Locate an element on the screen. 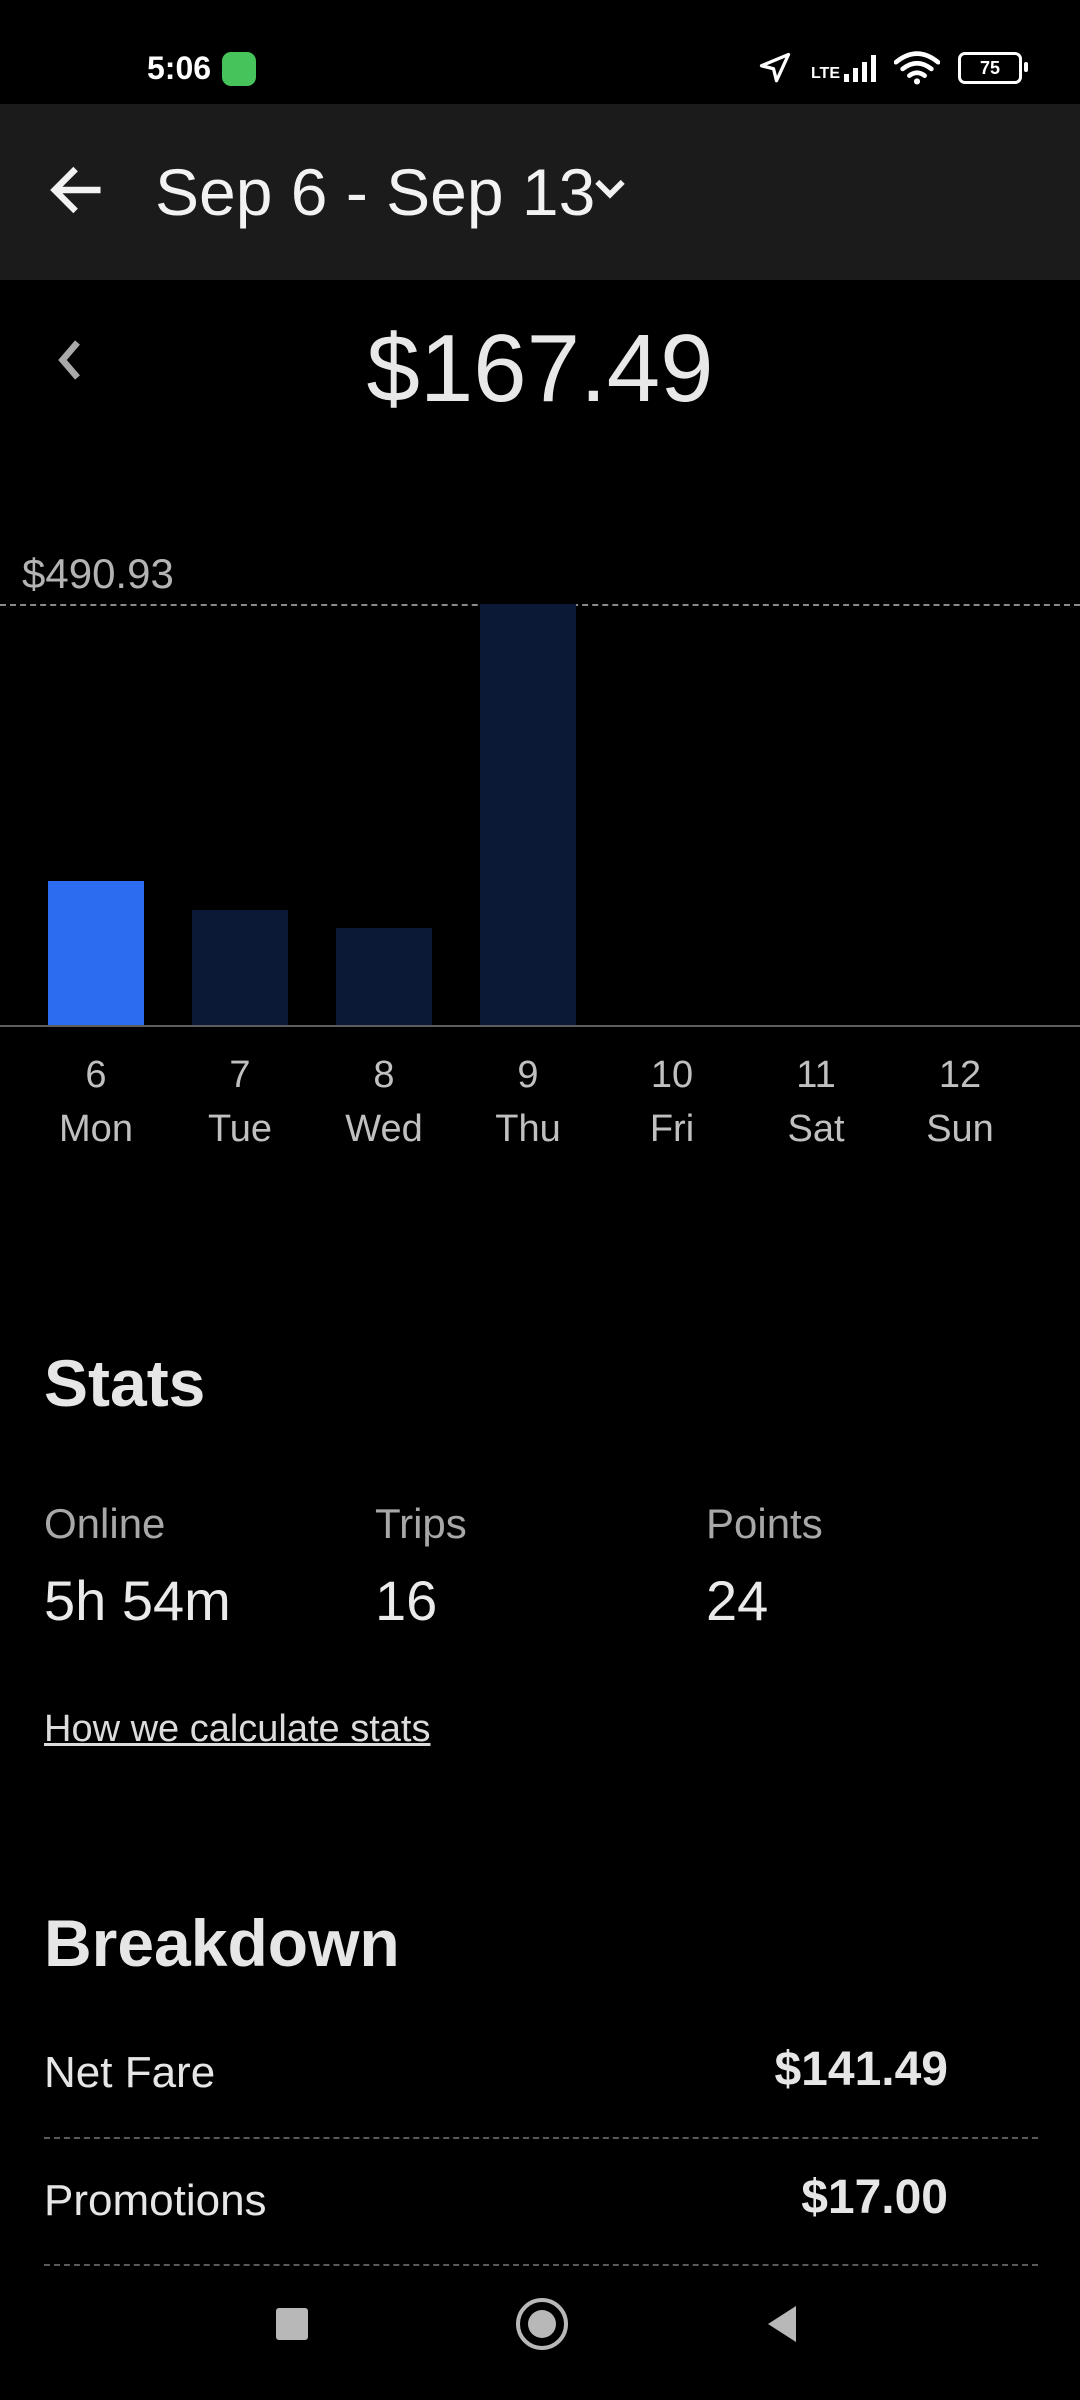 The width and height of the screenshot is (1080, 2400). stats-title: Stats is located at coordinates (125, 1383).